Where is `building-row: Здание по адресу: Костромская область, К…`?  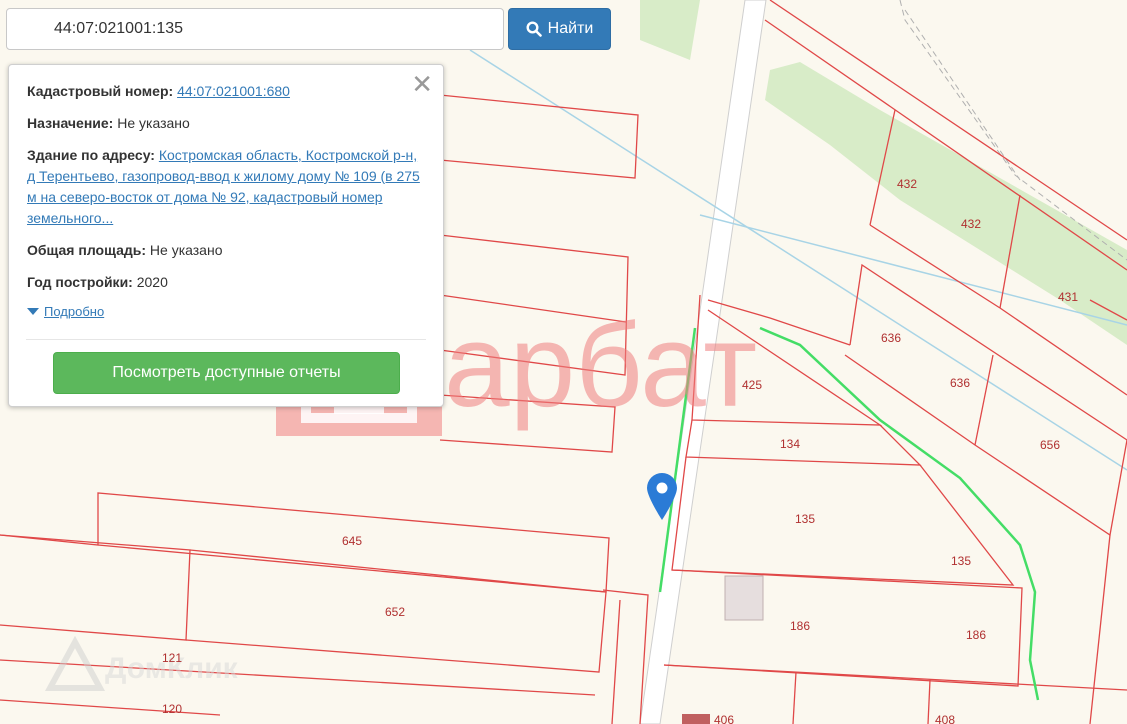
building-row: Здание по адресу: Костромская область, К… is located at coordinates (226, 187).